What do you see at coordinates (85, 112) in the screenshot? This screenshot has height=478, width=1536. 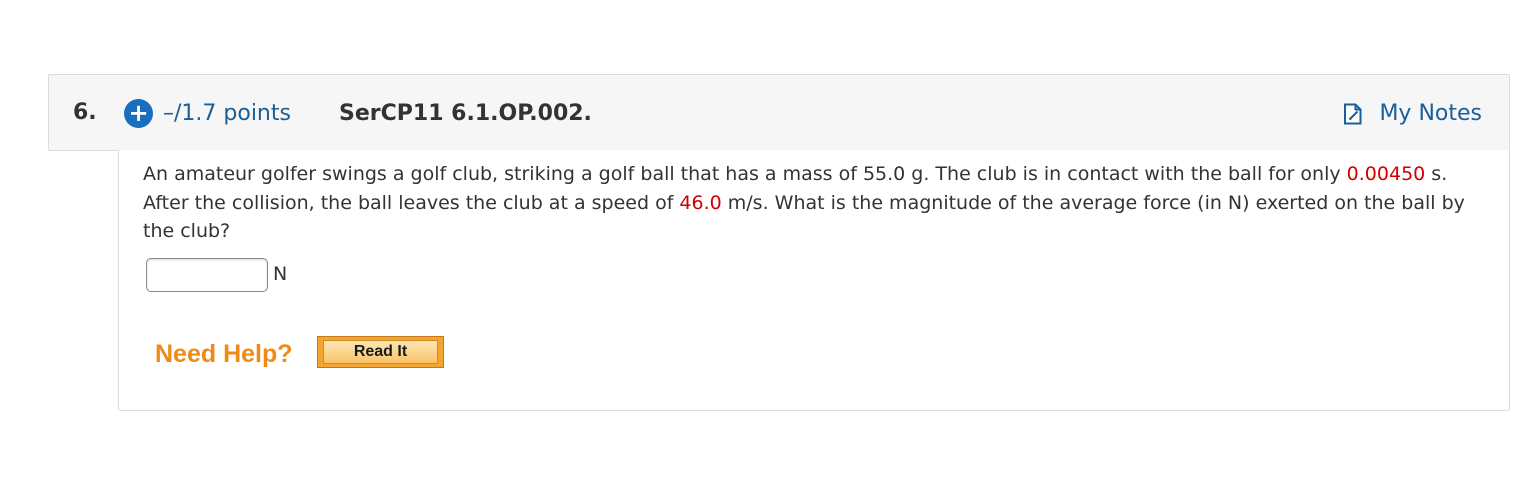 I see `question-number: 6.` at bounding box center [85, 112].